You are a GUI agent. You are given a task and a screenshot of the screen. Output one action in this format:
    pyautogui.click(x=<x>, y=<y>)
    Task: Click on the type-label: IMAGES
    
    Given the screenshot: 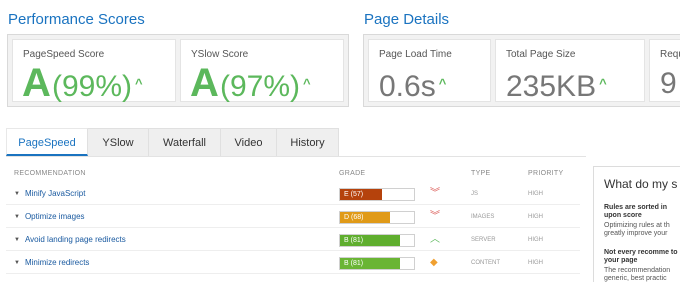 What is the action you would take?
    pyautogui.click(x=483, y=217)
    